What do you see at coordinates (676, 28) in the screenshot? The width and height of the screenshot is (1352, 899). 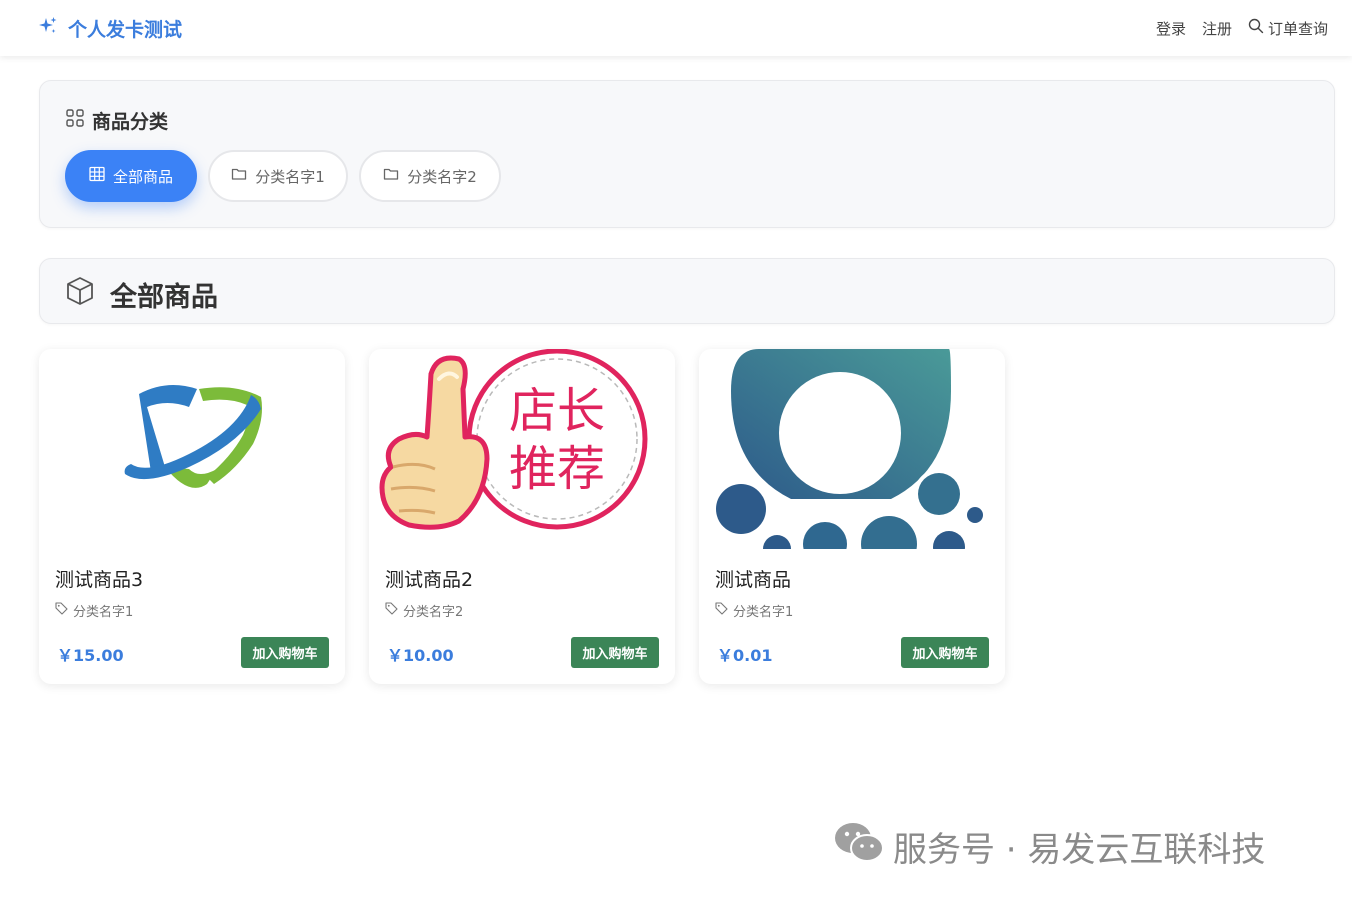 I see `top-navbar: 个人发卡测试 登录 注册 订单查询` at bounding box center [676, 28].